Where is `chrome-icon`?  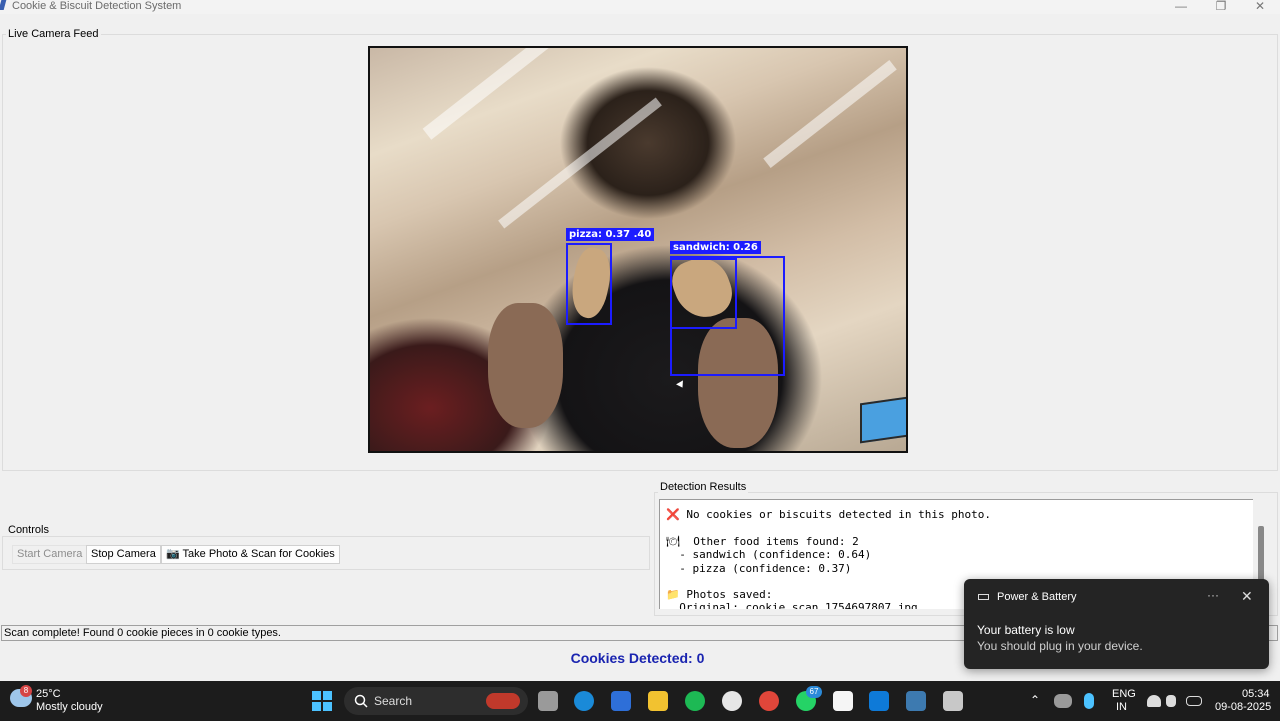
chrome-icon is located at coordinates (769, 701).